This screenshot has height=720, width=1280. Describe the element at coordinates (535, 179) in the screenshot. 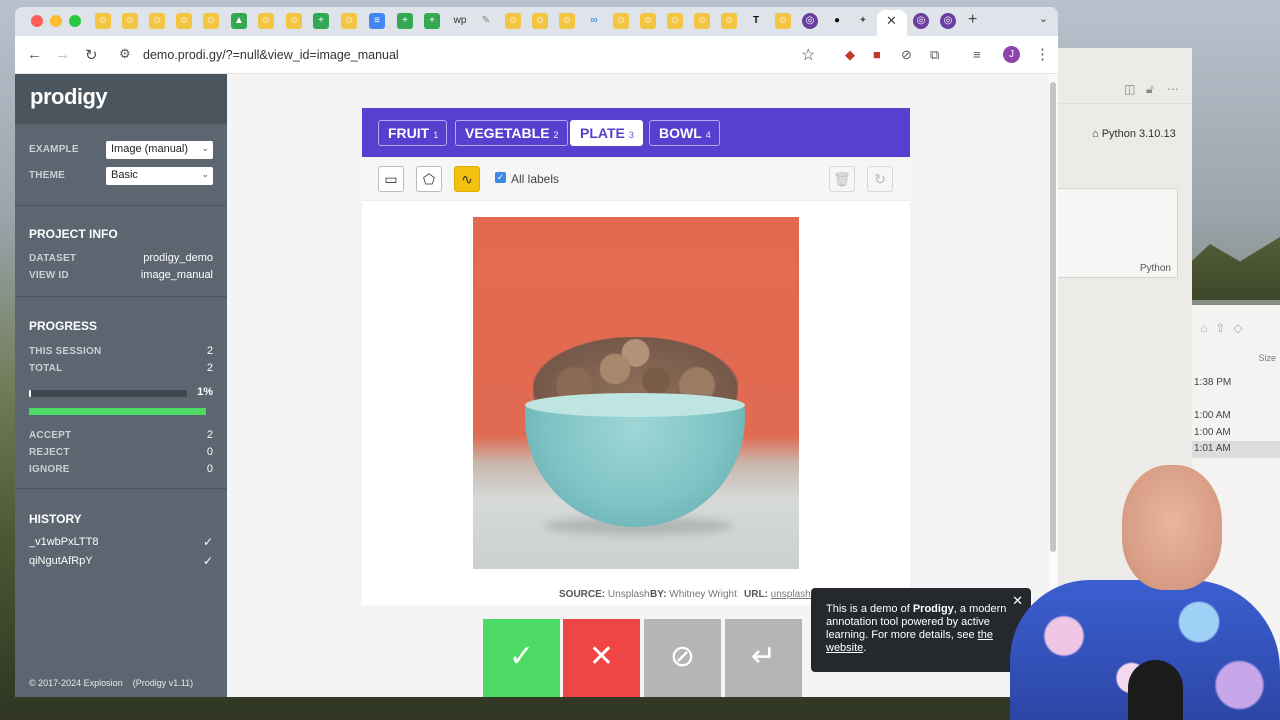

I see `all-labels-text: All labels` at that location.